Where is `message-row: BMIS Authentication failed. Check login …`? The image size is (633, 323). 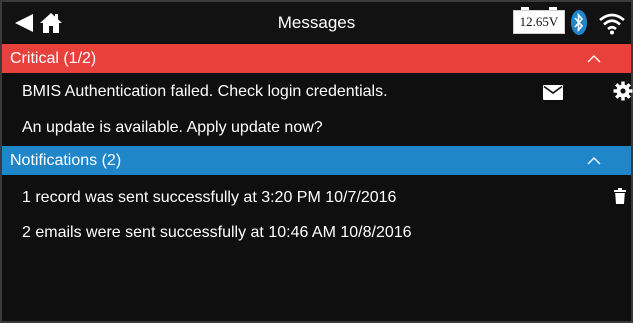 message-row: BMIS Authentication failed. Check login … is located at coordinates (316, 92).